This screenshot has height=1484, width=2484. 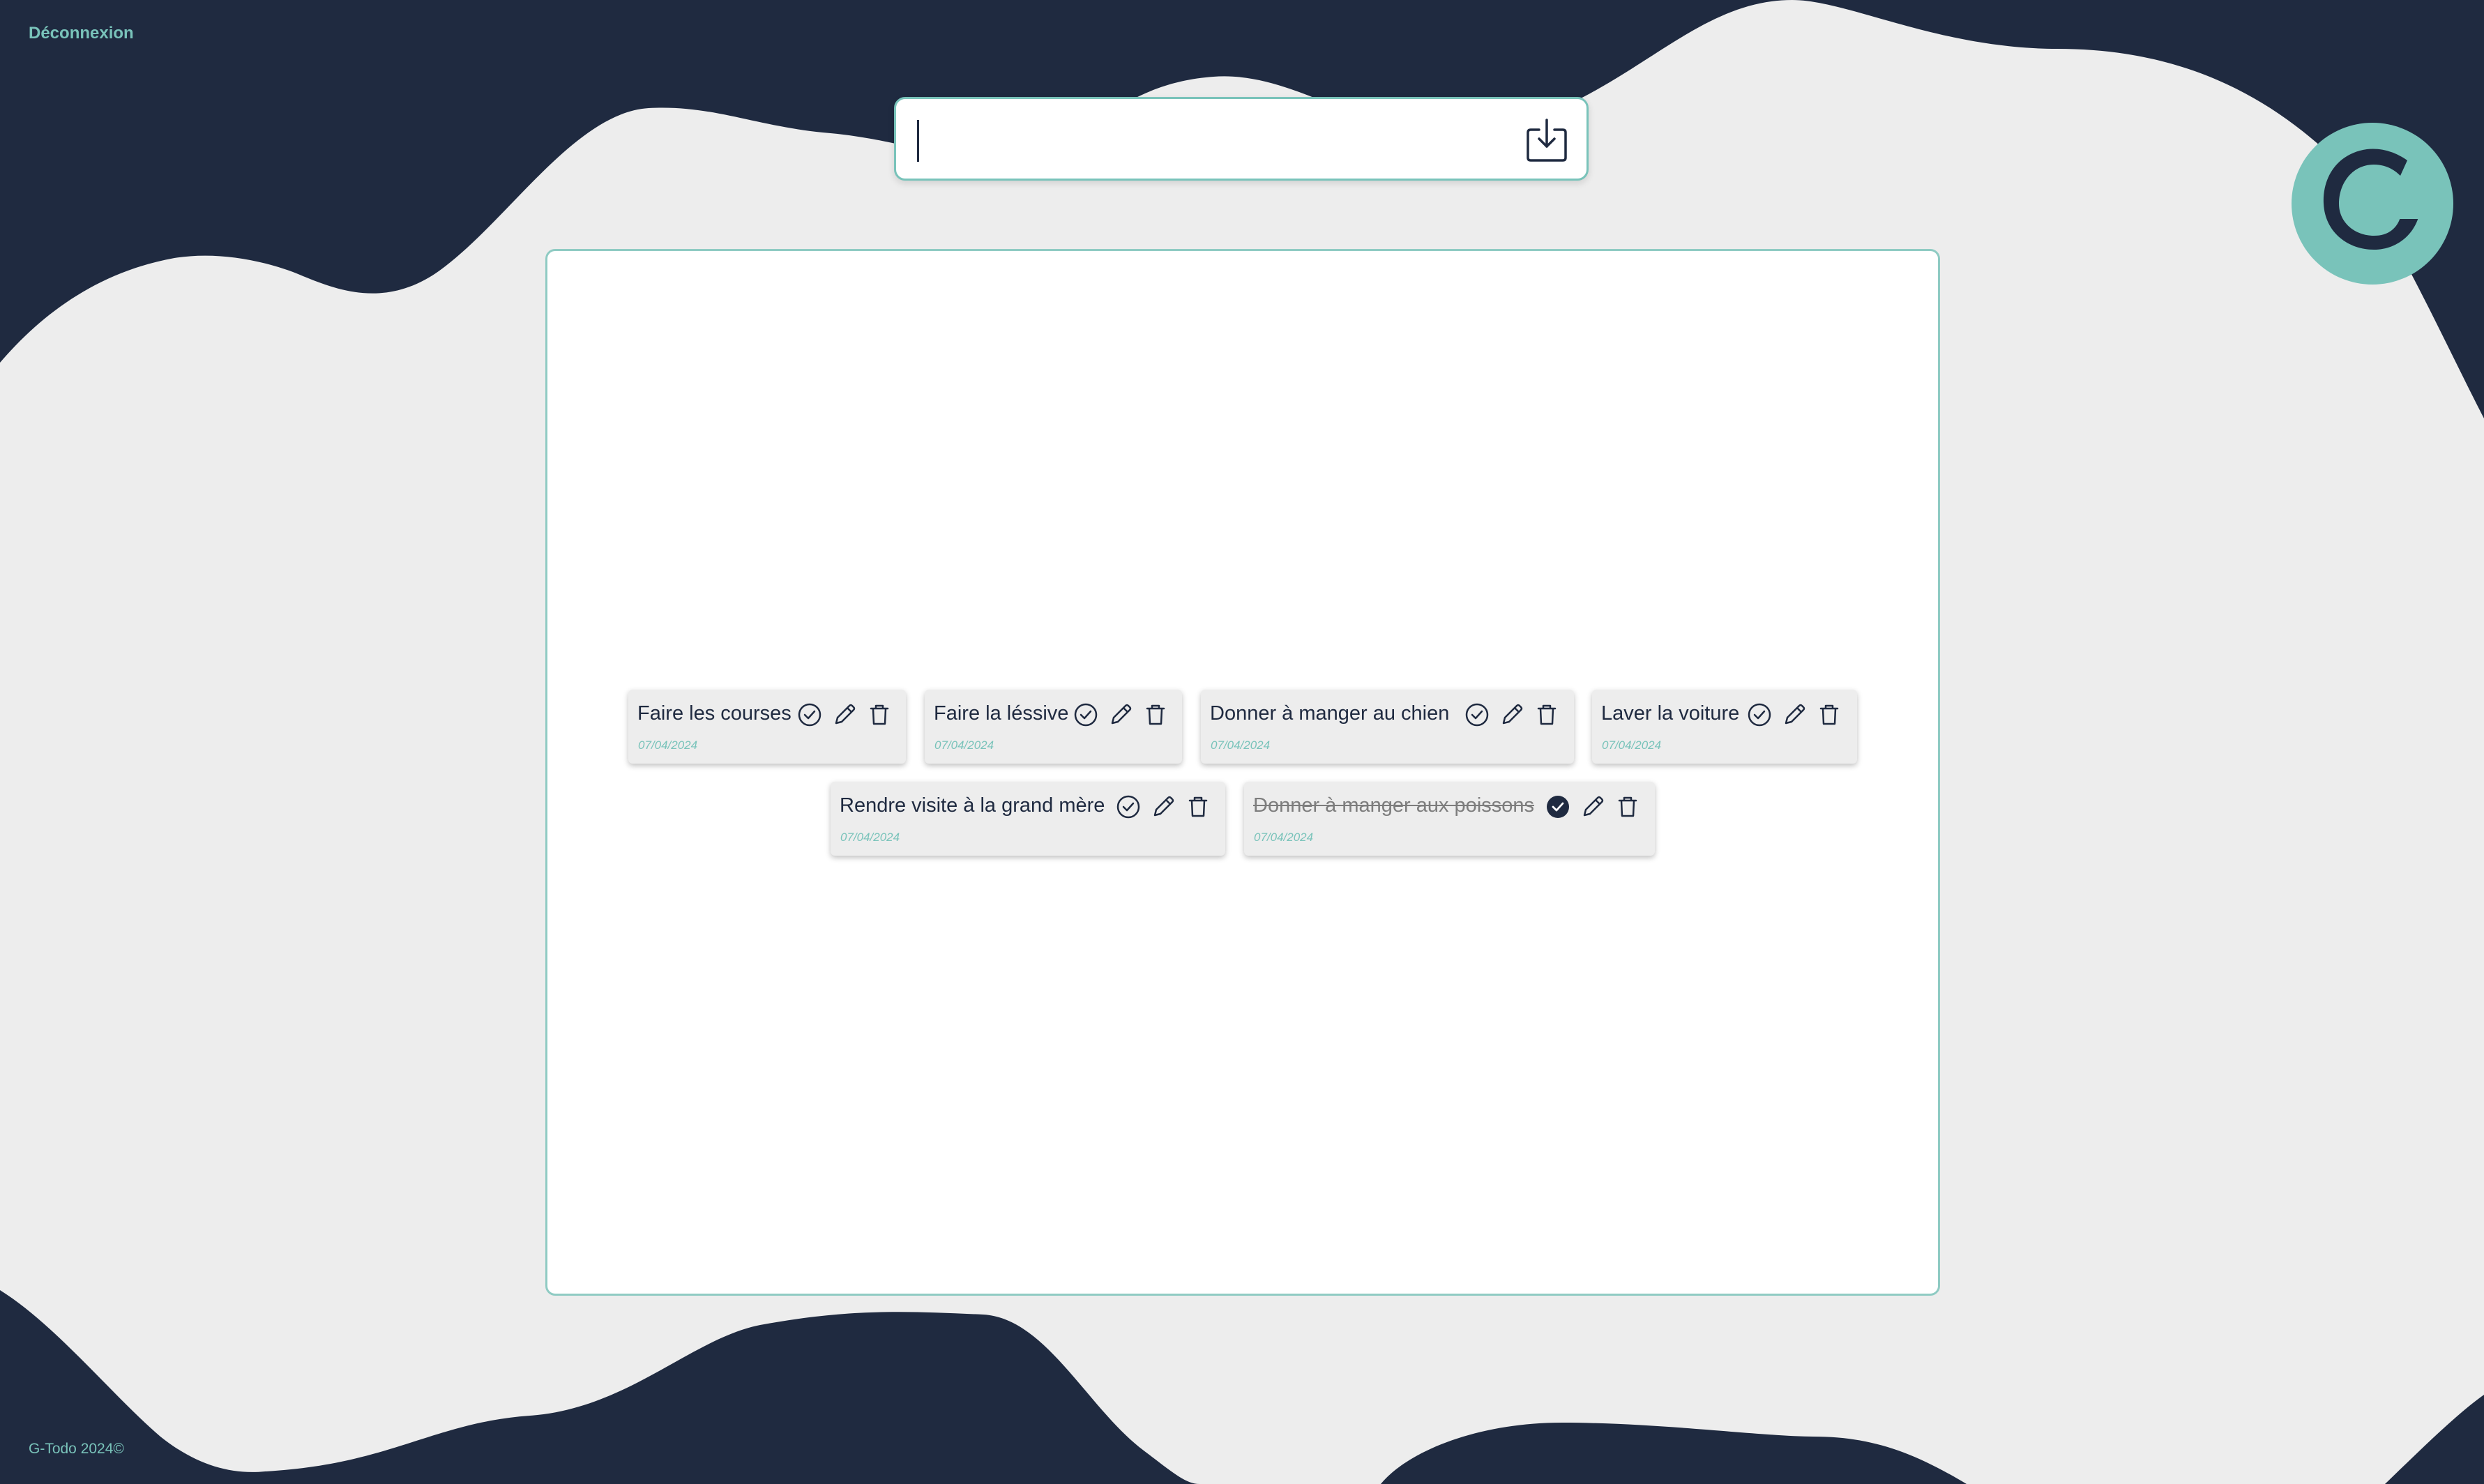 I want to click on task-card: Faire la léssive 07/04/2024, so click(x=1053, y=727).